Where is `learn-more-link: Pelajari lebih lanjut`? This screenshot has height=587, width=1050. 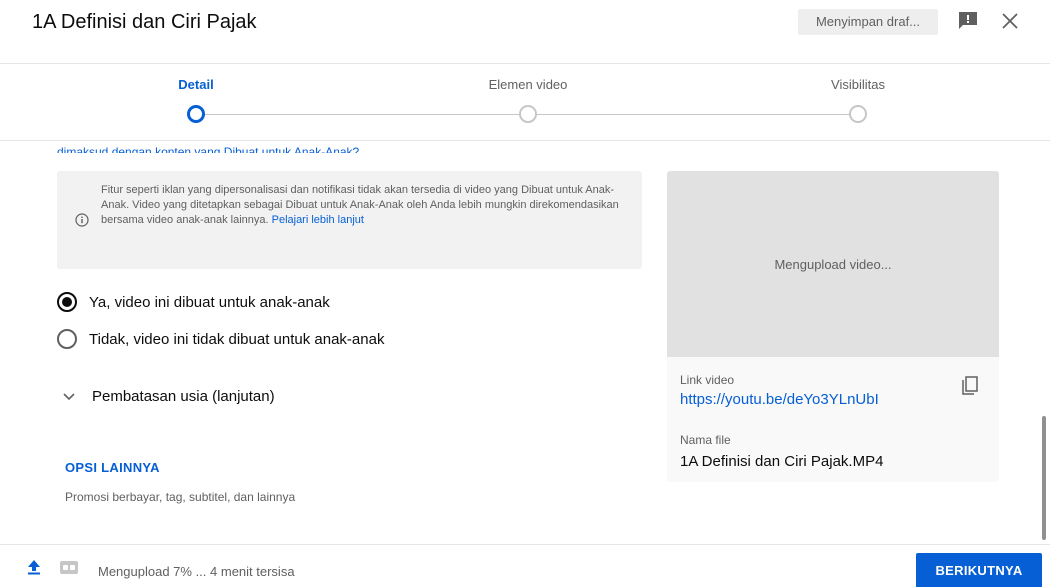 learn-more-link: Pelajari lebih lanjut is located at coordinates (318, 220).